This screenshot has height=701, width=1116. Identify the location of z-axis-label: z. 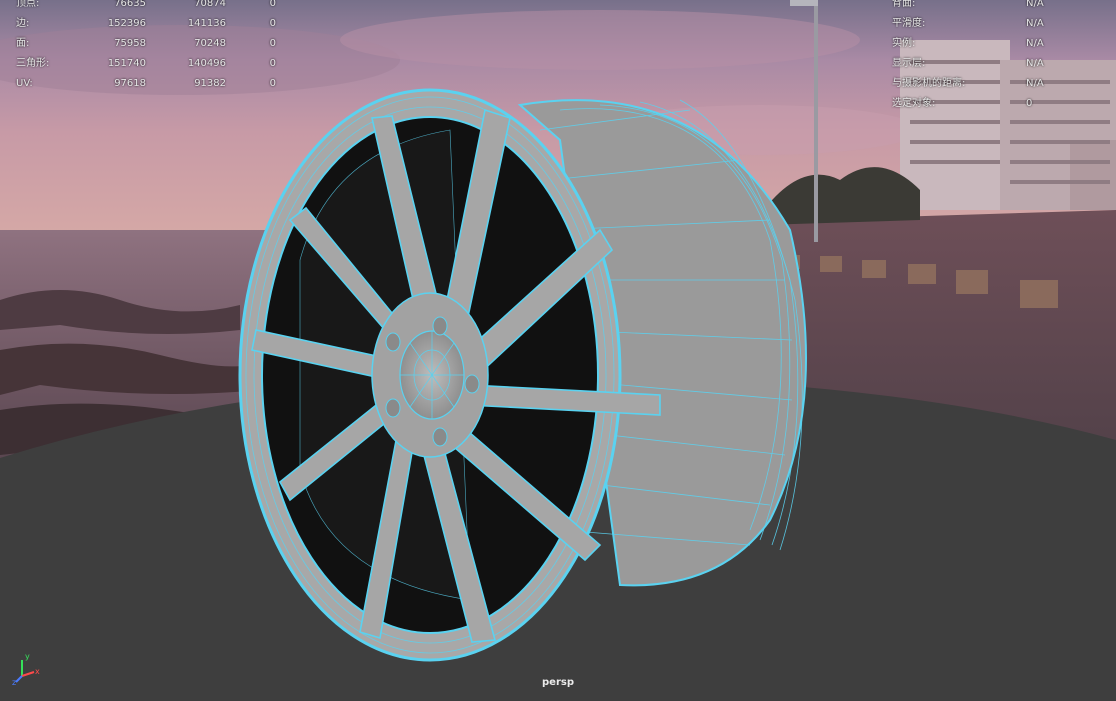
(14, 682).